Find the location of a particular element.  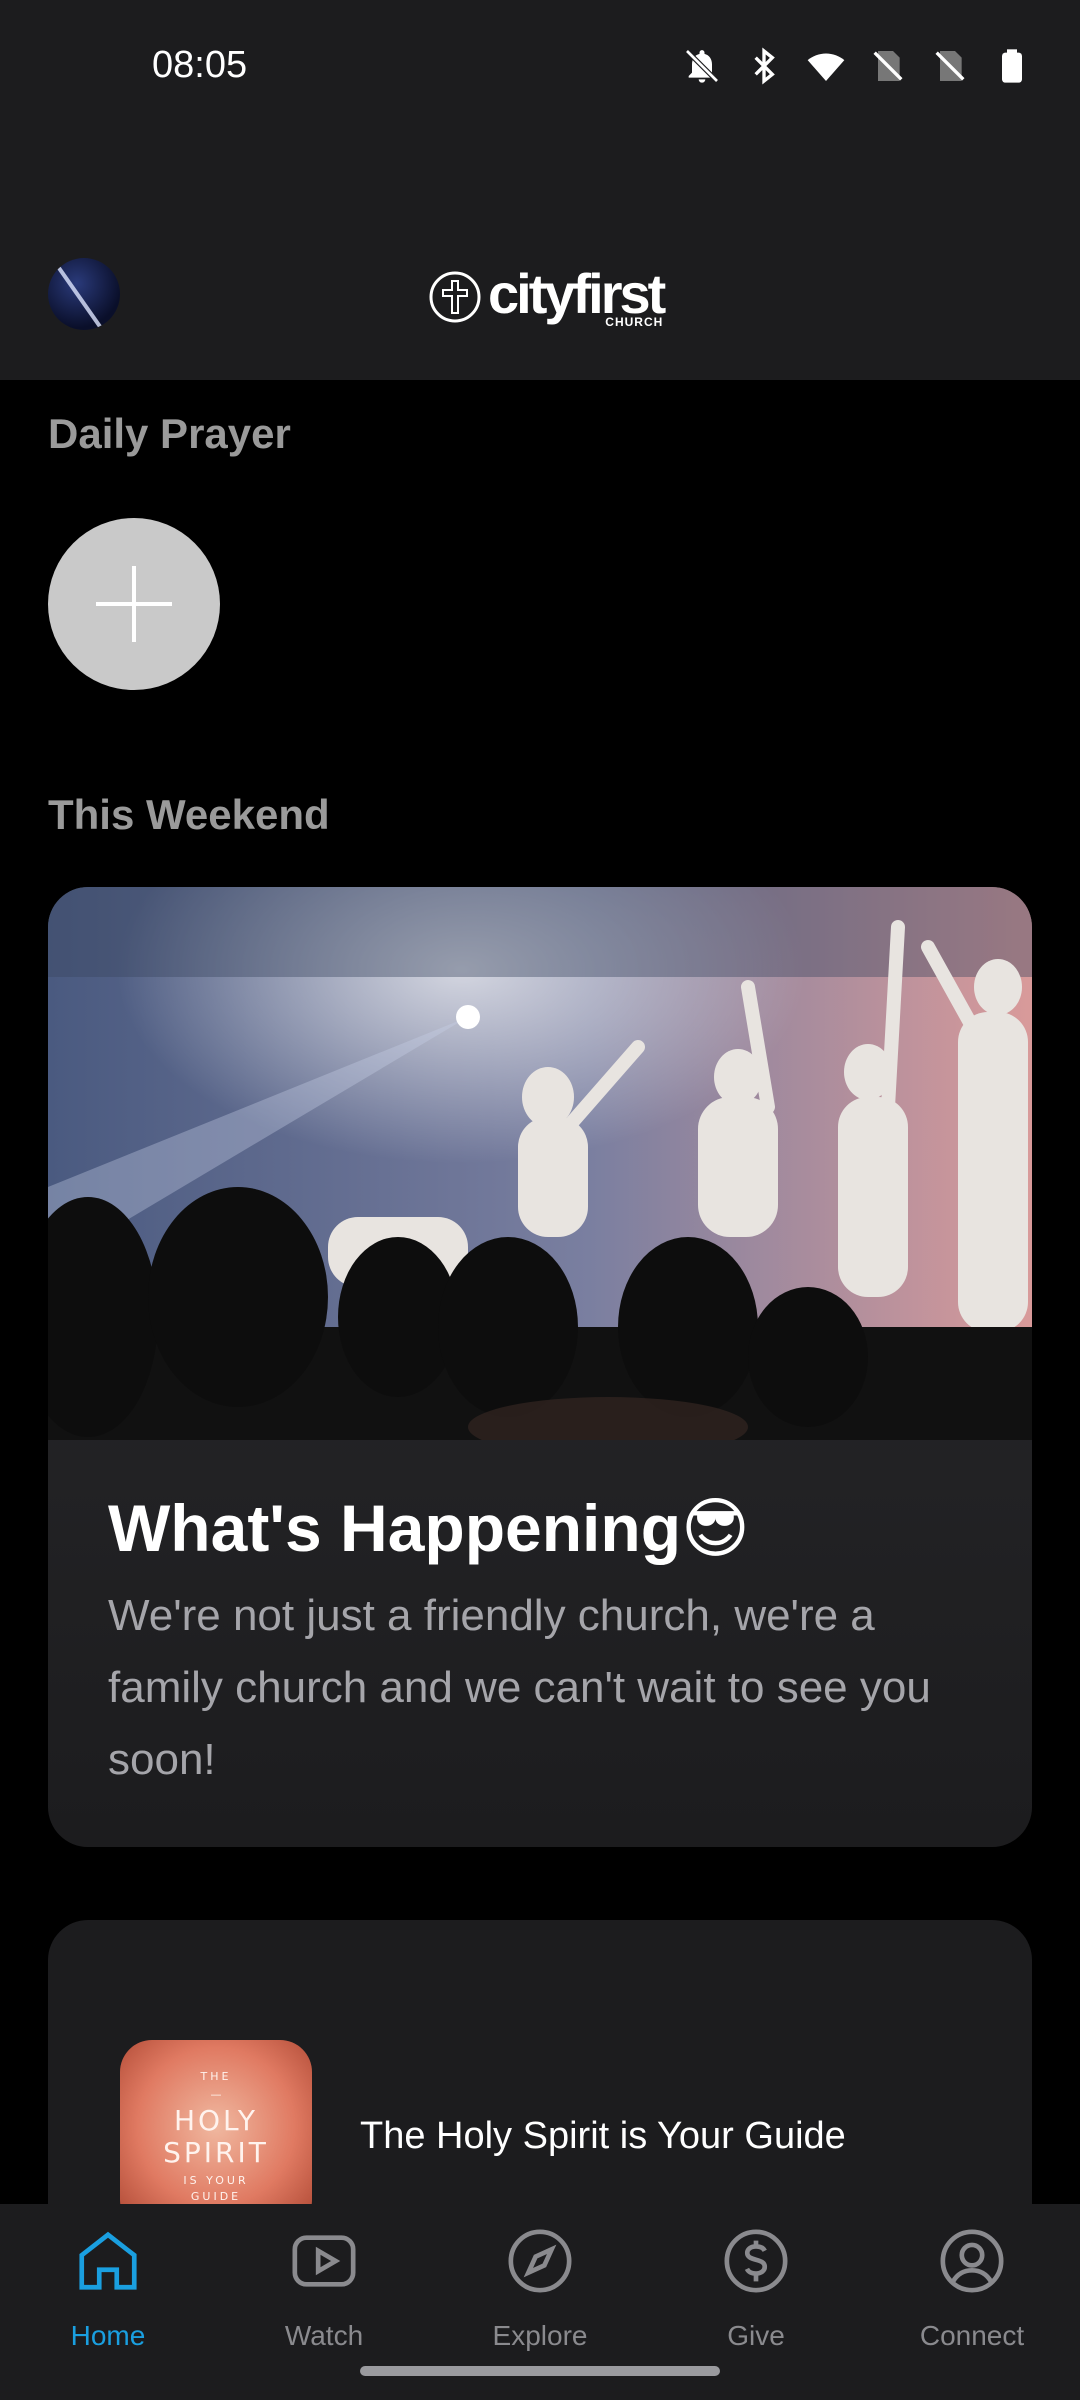

daily-prayer-heading: Daily Prayer is located at coordinates (169, 433).